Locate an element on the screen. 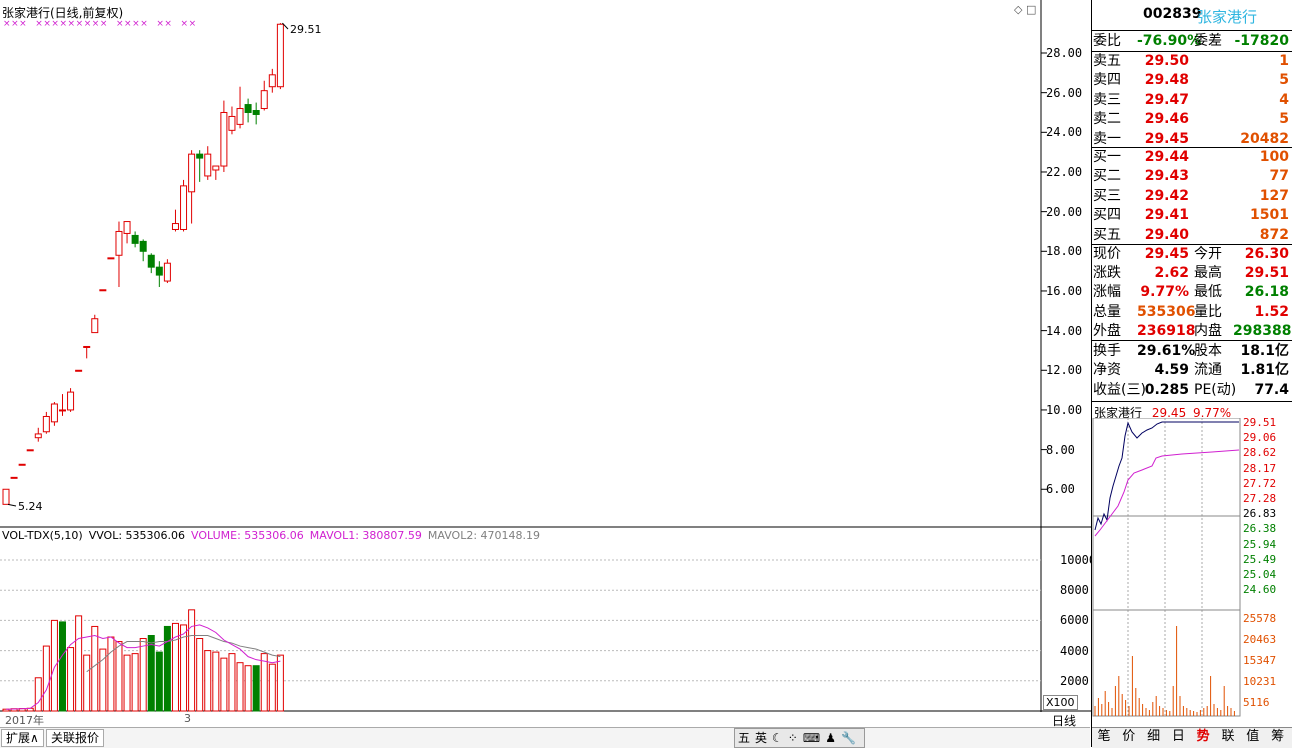 This screenshot has width=1292, height=748. x-axis-month: 3 is located at coordinates (187, 718).